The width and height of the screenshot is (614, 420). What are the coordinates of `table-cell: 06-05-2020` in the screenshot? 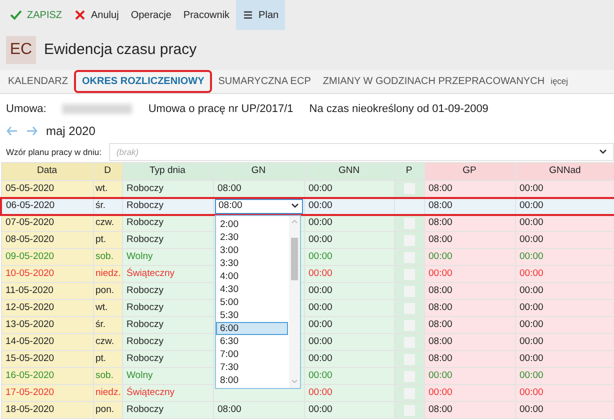 It's located at (47, 206).